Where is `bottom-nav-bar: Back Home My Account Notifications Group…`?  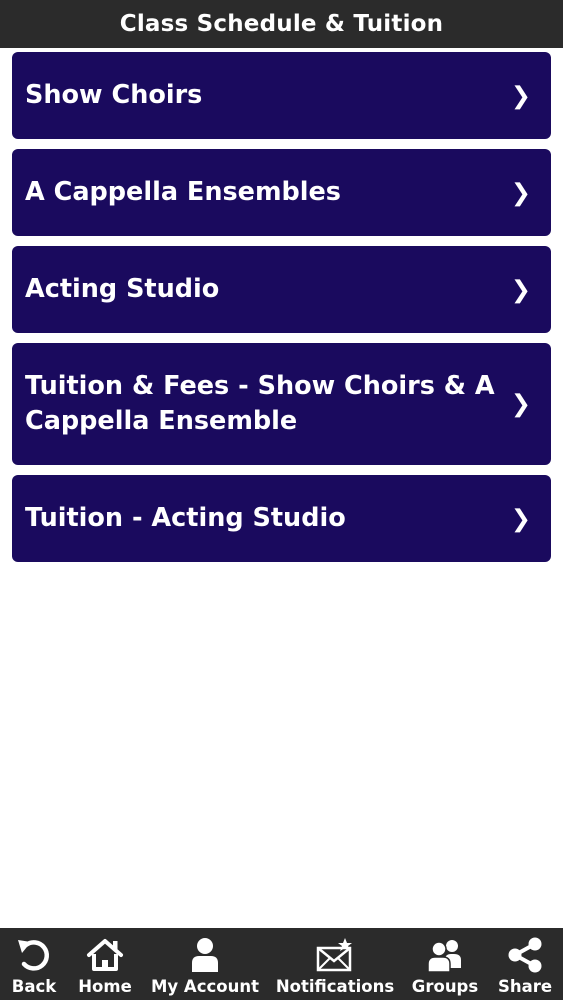 bottom-nav-bar: Back Home My Account Notifications Group… is located at coordinates (281, 964).